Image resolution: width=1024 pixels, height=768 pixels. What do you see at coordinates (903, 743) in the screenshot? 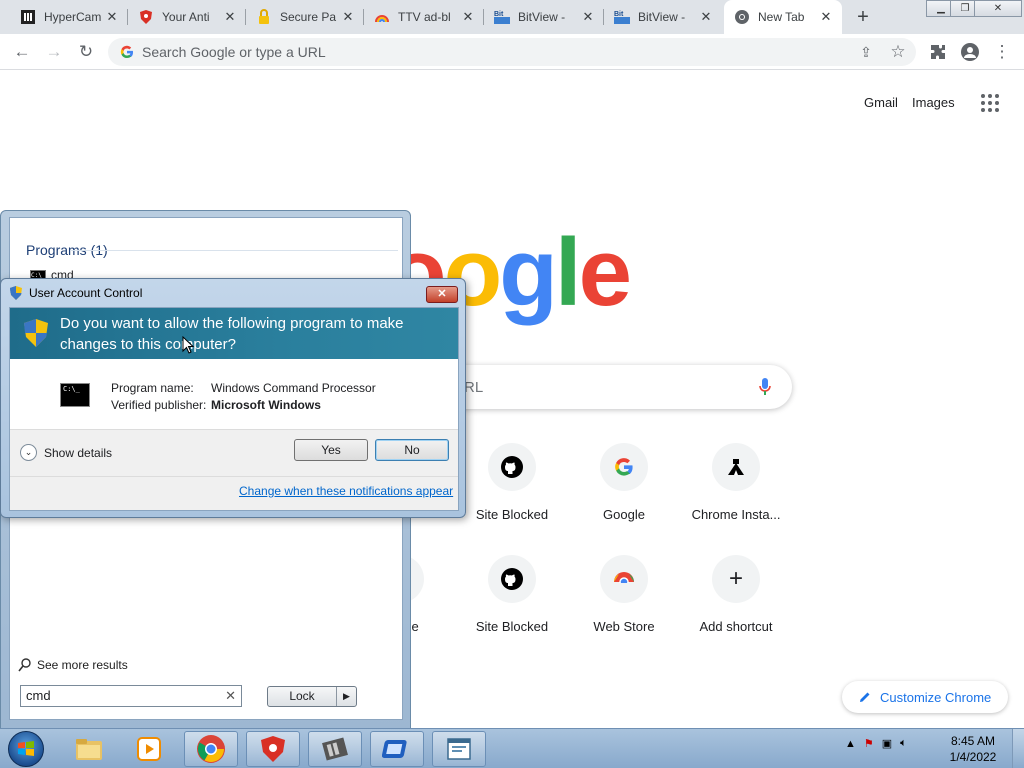
I see `volume-icon: 🔈︎` at bounding box center [903, 743].